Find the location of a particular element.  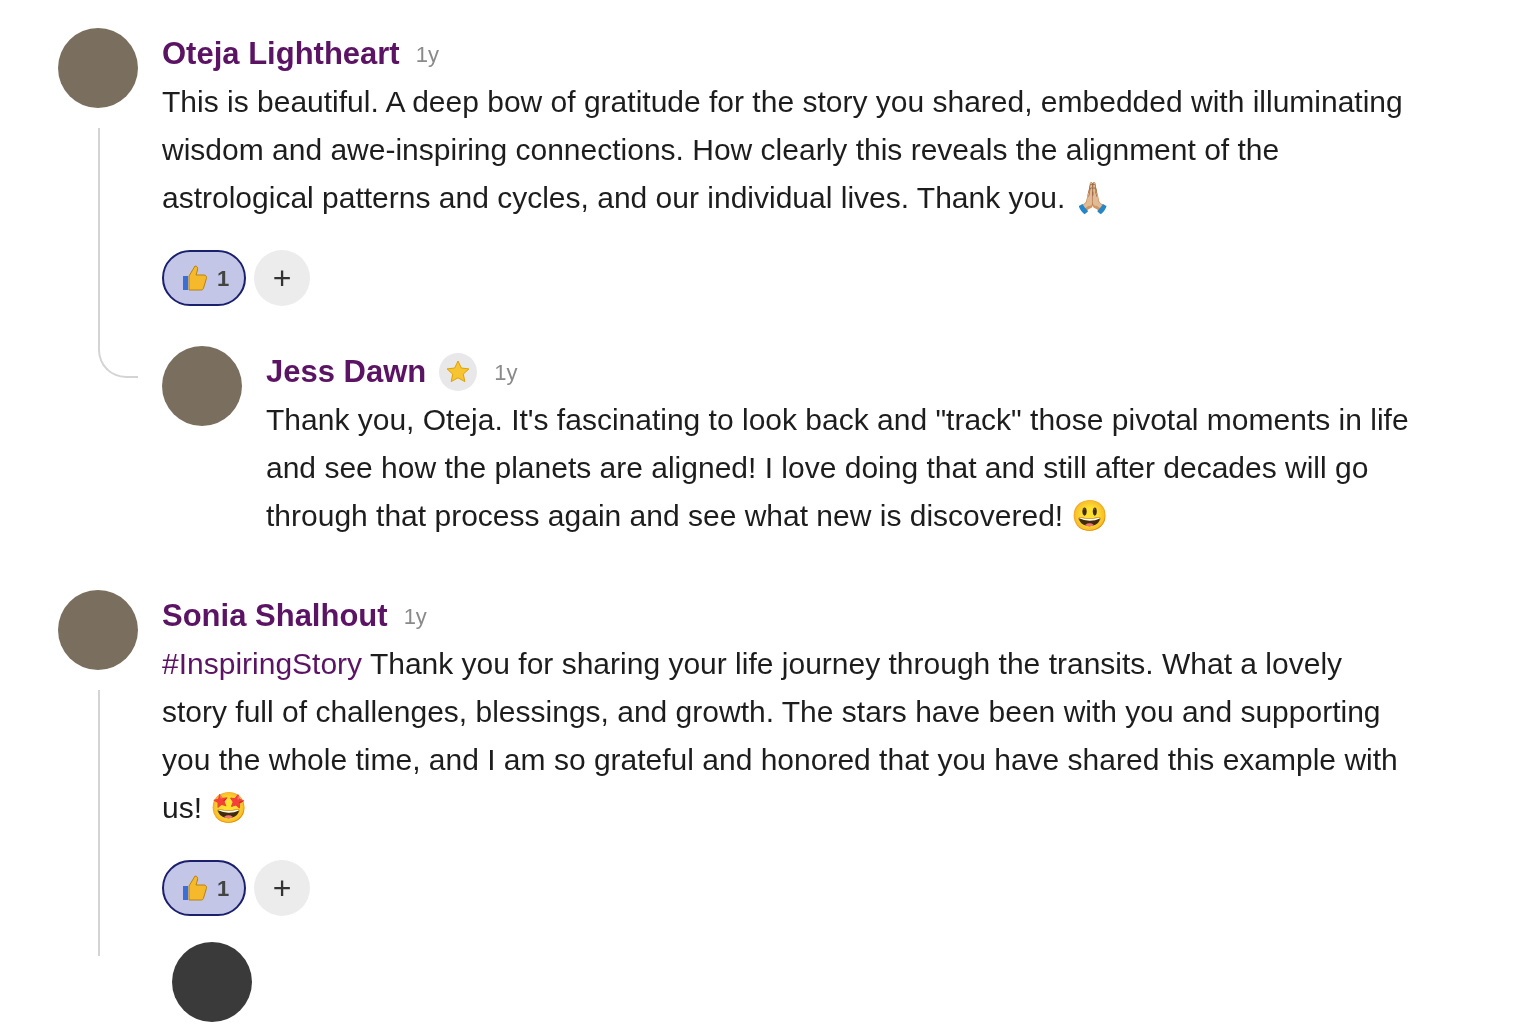

comment-text: #InspiringStory Thank you for sharing your life journey through the transits. What a lovely story full of challenges, blessings, and growth. The stars have been with you and supporting you the whole time, and I am so grateful and honored that you have shared this example with us! 🤩 is located at coordinates (780, 736).